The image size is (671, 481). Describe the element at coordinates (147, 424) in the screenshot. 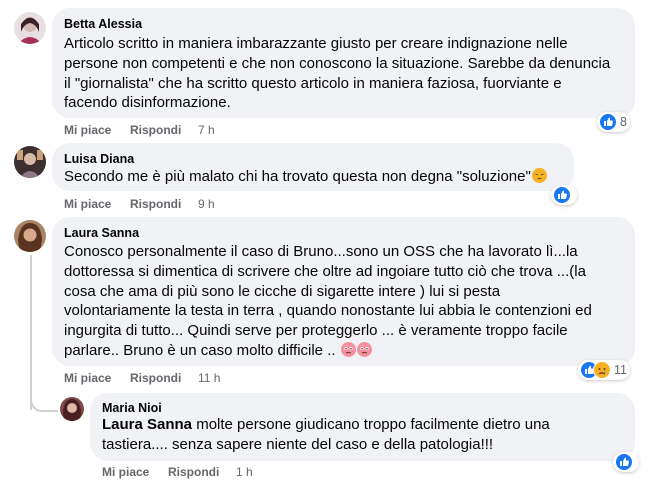

I see `mention-link: Laura Sanna` at that location.